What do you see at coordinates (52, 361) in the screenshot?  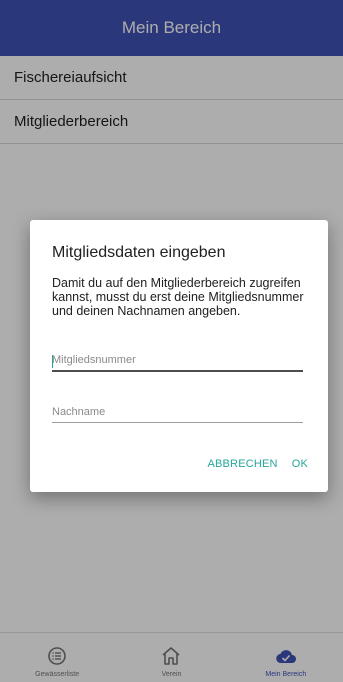 I see `text-caret` at bounding box center [52, 361].